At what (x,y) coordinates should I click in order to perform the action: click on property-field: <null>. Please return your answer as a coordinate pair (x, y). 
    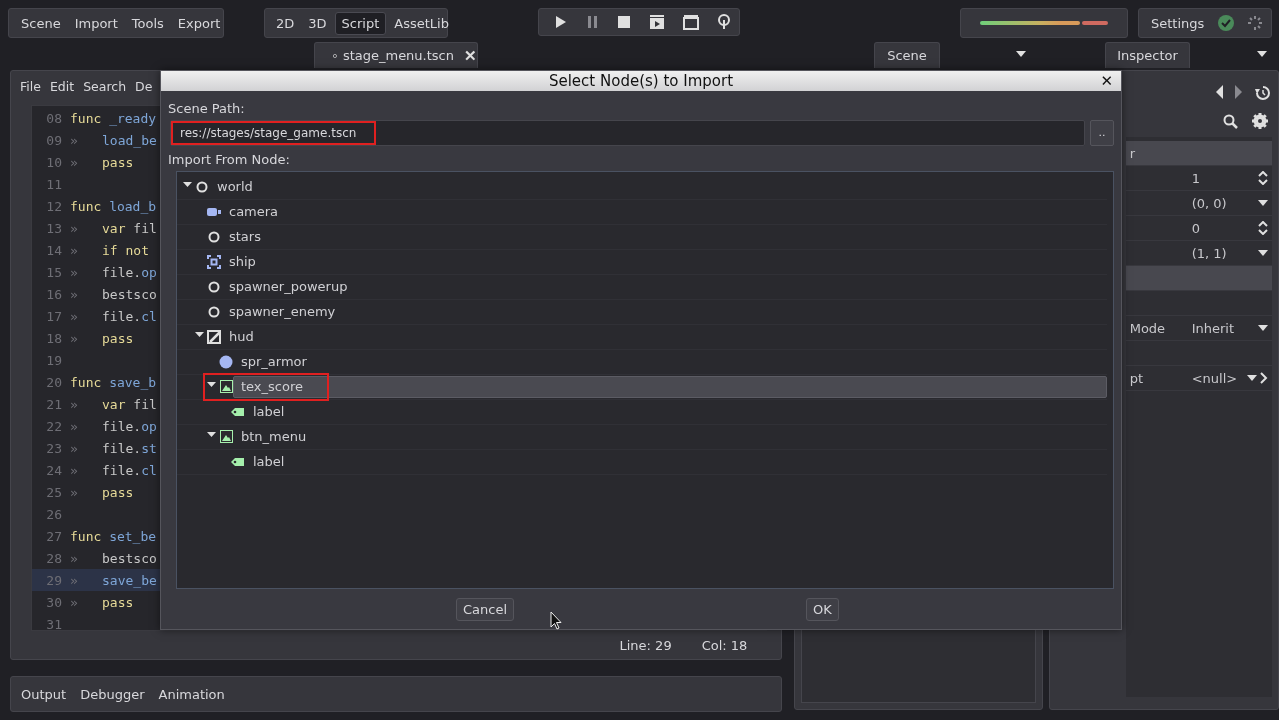
    Looking at the image, I should click on (1231, 378).